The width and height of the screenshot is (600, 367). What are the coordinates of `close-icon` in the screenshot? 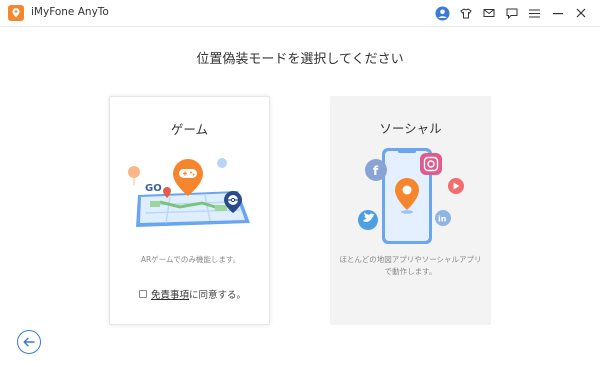 It's located at (580, 13).